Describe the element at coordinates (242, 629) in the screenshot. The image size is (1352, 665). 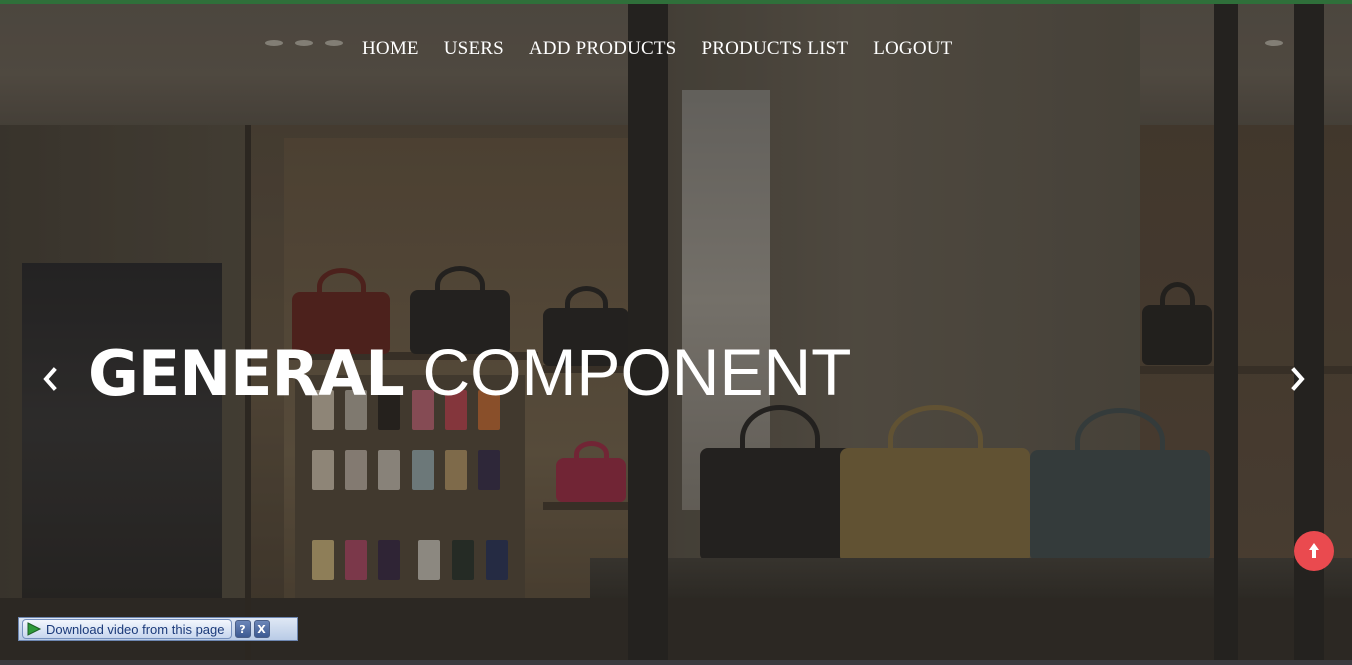
I see `help-button: ?` at that location.